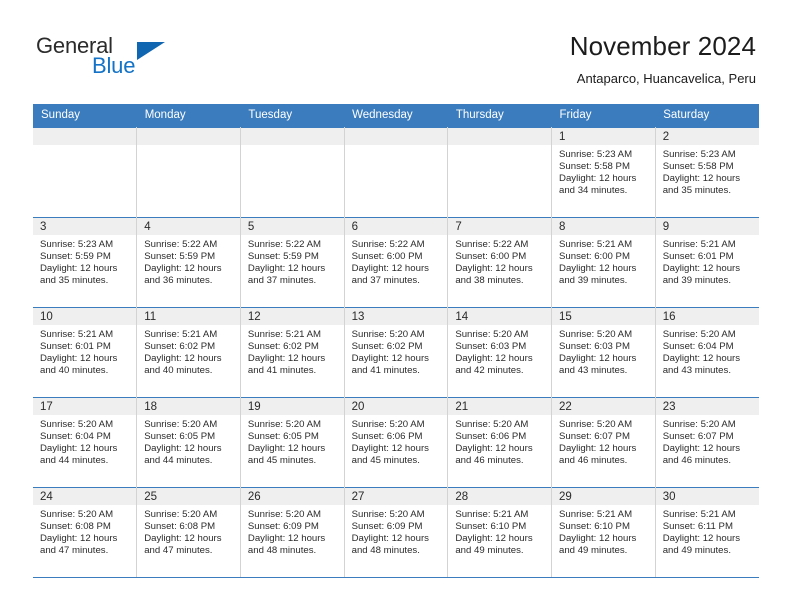 The width and height of the screenshot is (792, 612). What do you see at coordinates (180, 436) in the screenshot?
I see `sunset-time: Sunset: 6:05 PM` at bounding box center [180, 436].